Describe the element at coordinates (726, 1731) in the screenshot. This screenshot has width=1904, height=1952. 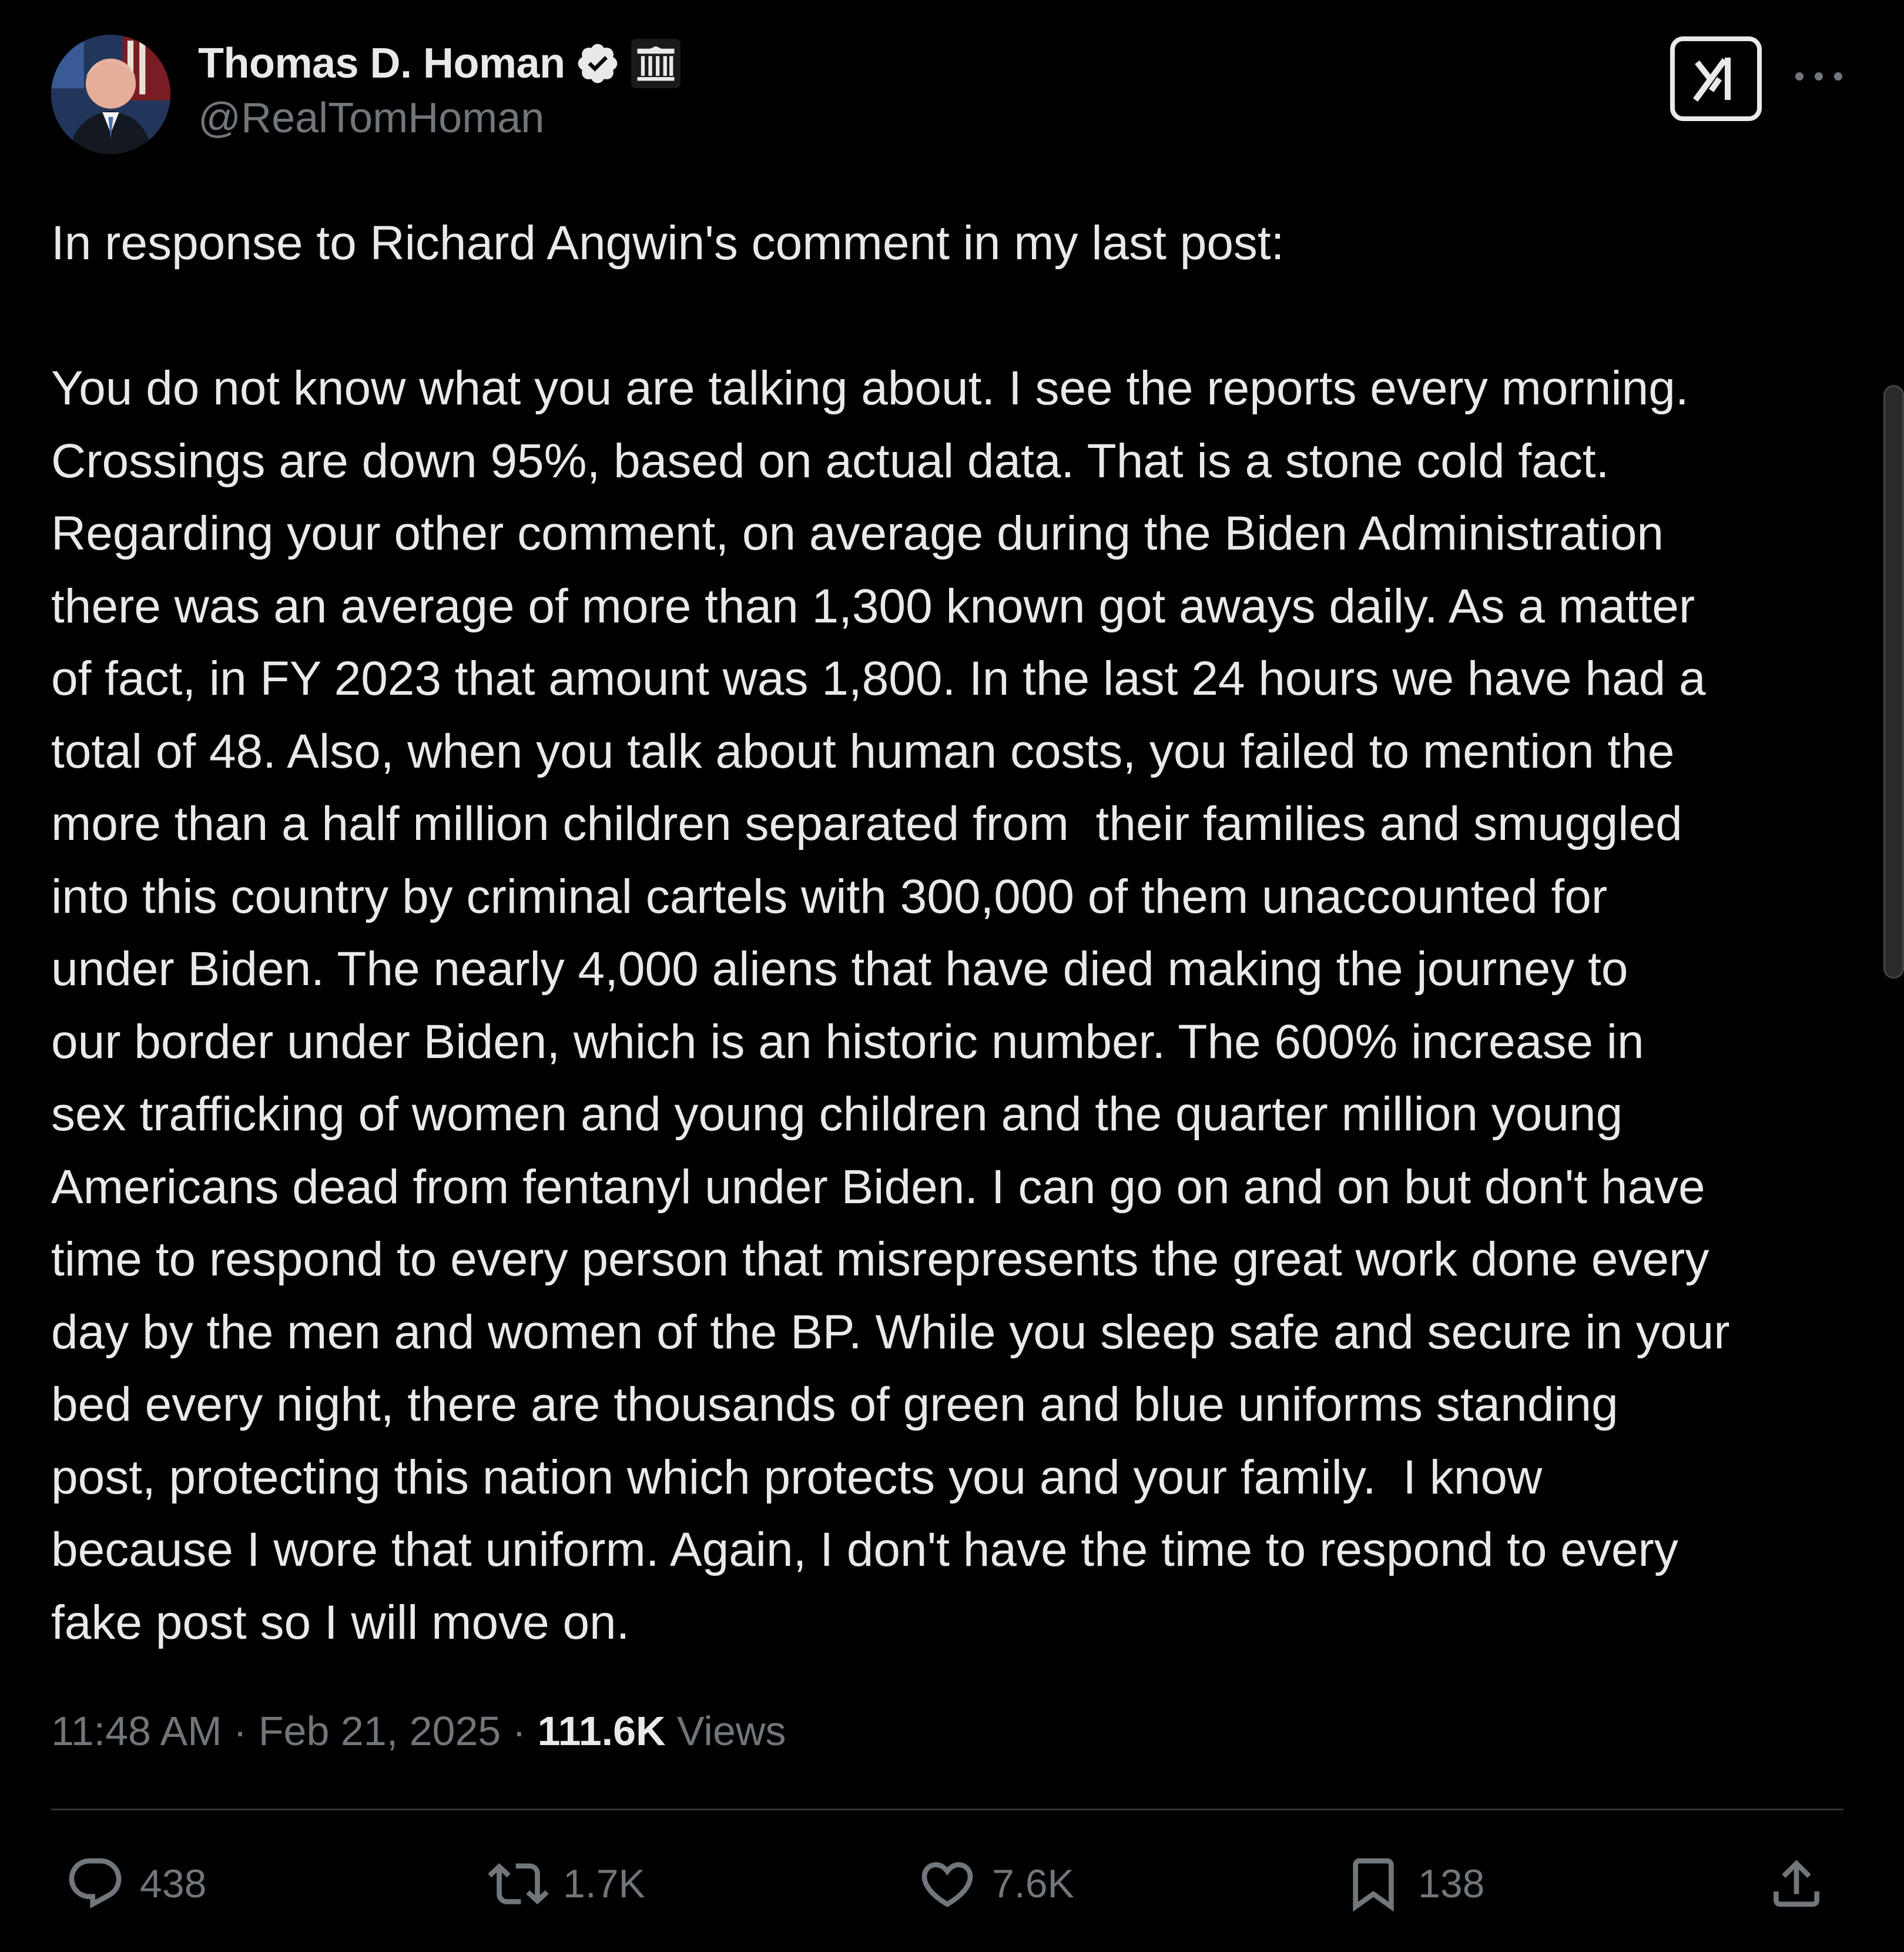
I see `views-label: Views` at that location.